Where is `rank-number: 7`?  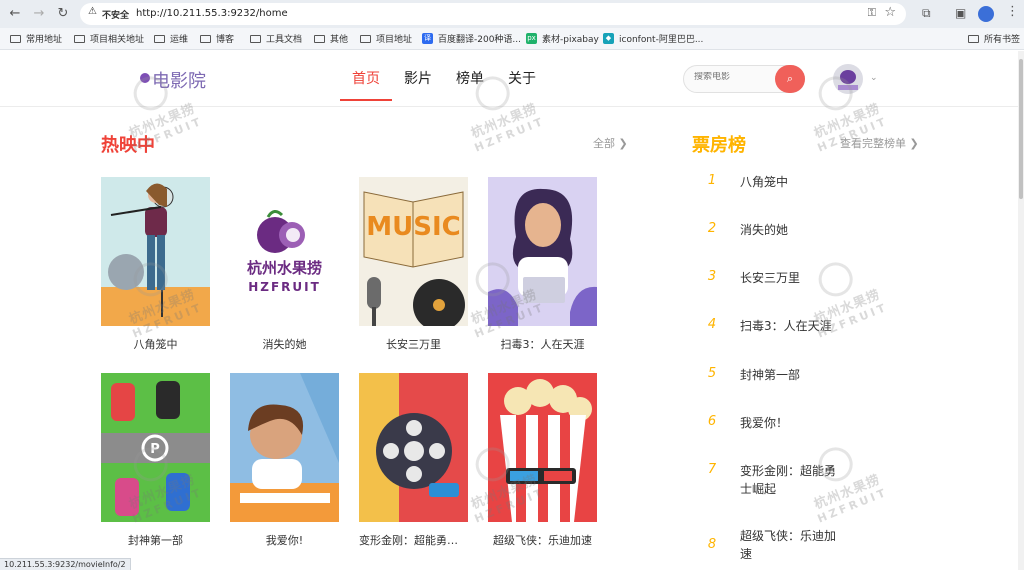 rank-number: 7 is located at coordinates (712, 469).